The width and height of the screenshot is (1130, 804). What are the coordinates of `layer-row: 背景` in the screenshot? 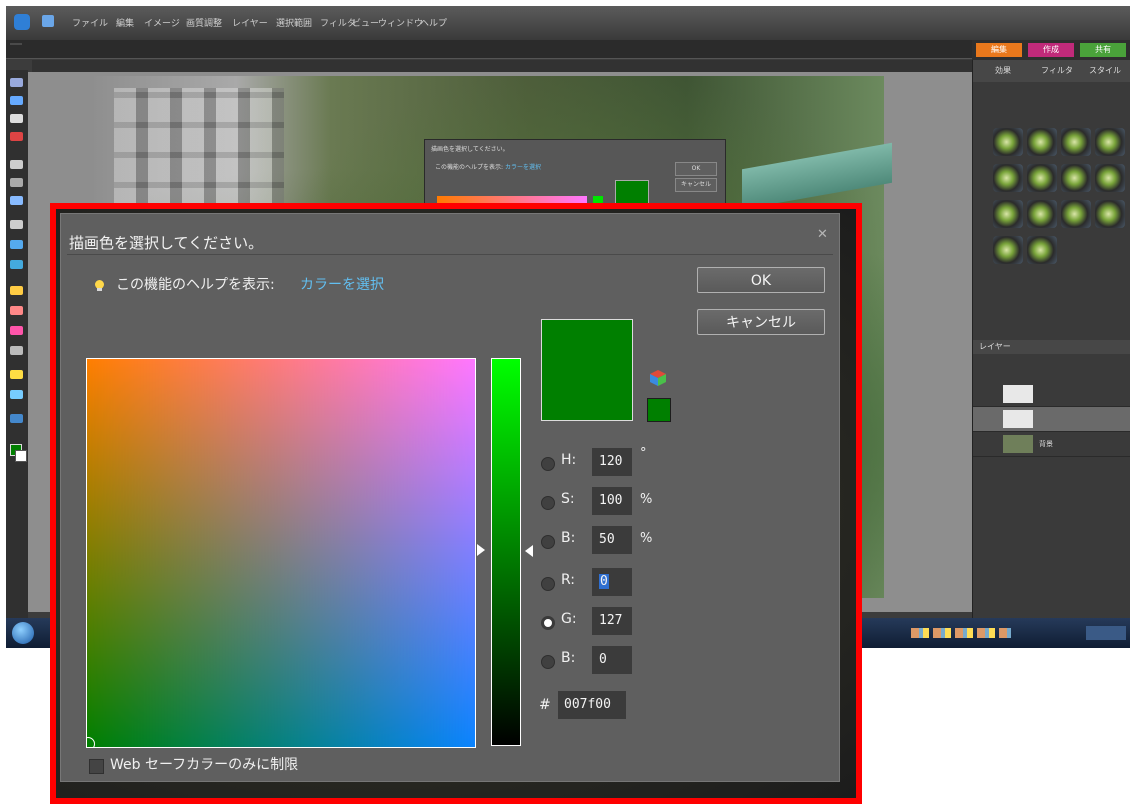 It's located at (1051, 444).